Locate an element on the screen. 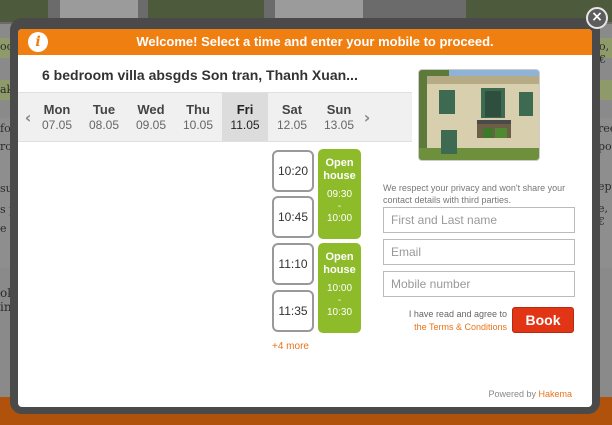  day-name: Sun is located at coordinates (339, 109).